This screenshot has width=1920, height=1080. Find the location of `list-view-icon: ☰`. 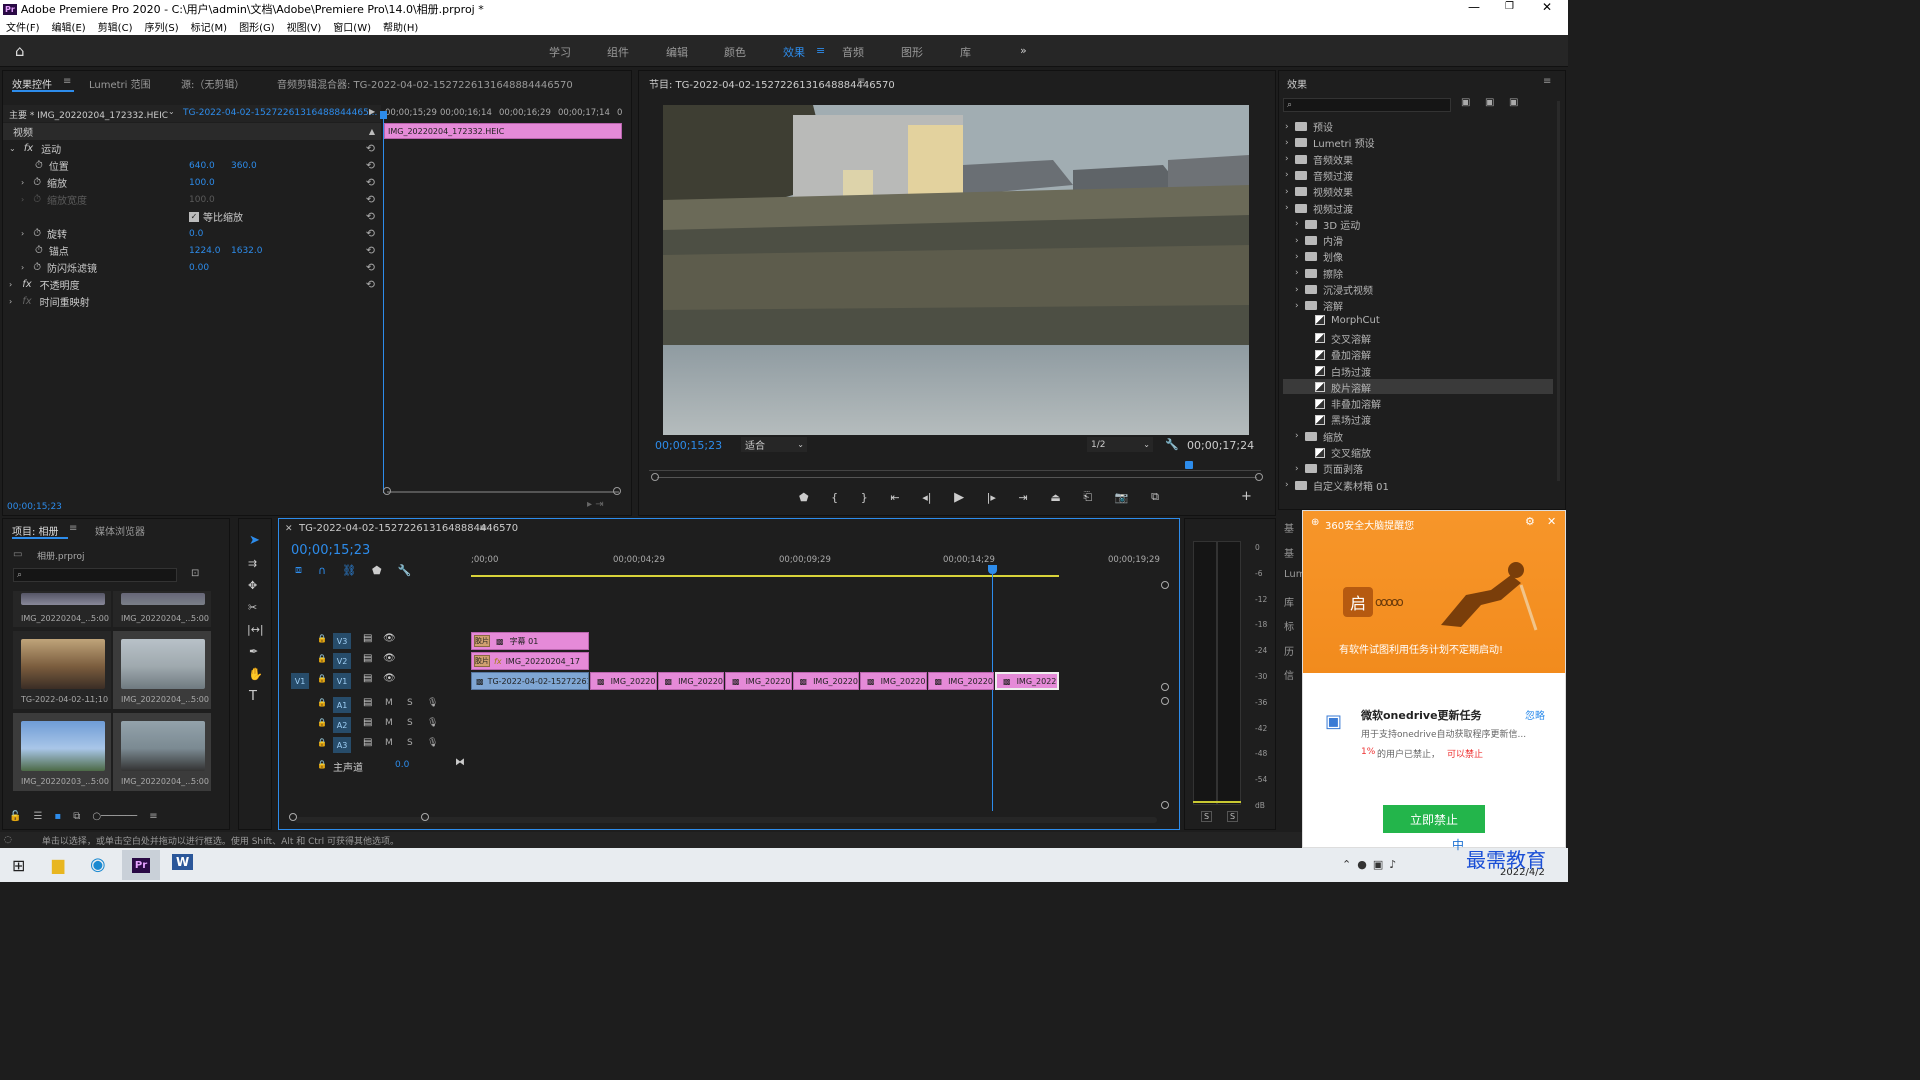

list-view-icon: ☰ is located at coordinates (37, 816).